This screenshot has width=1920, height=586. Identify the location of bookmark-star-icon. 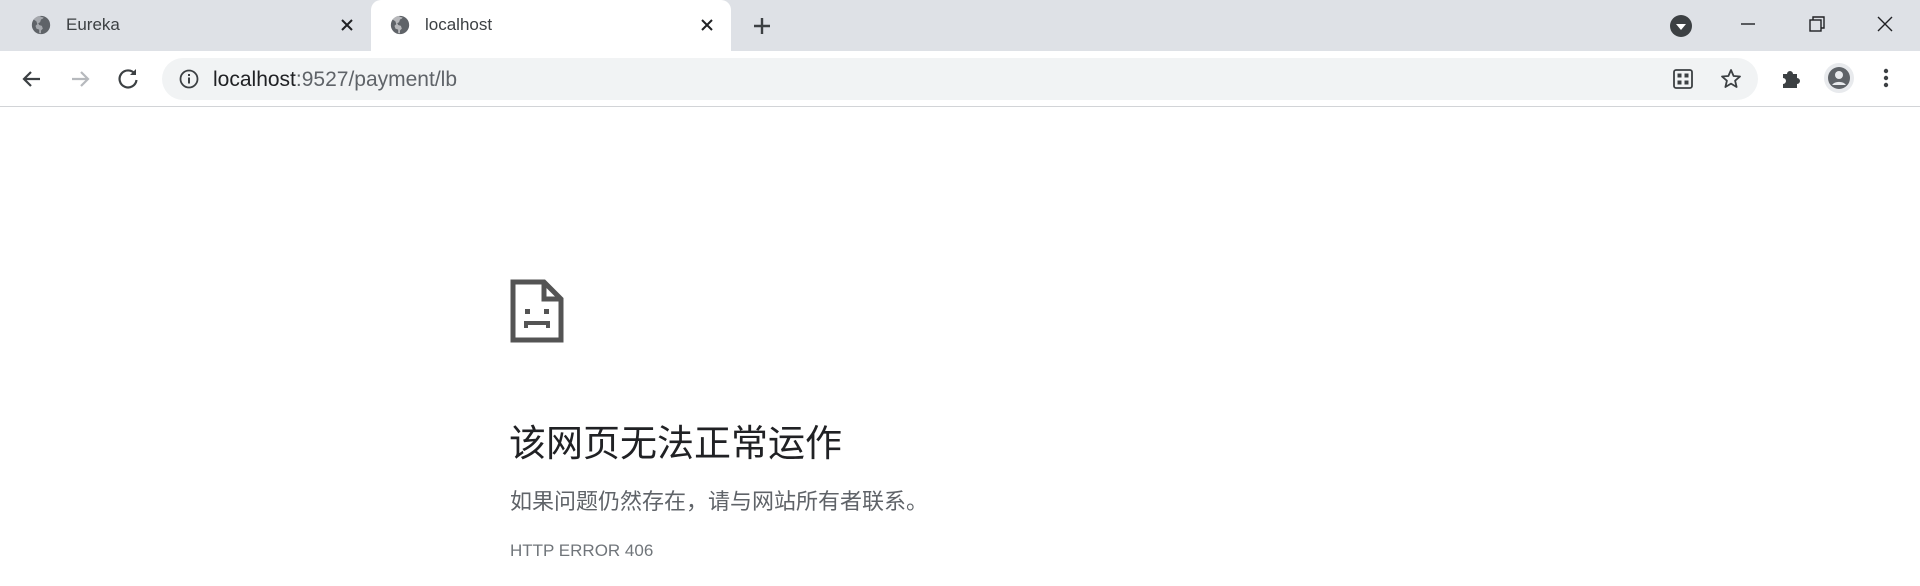
(1731, 79).